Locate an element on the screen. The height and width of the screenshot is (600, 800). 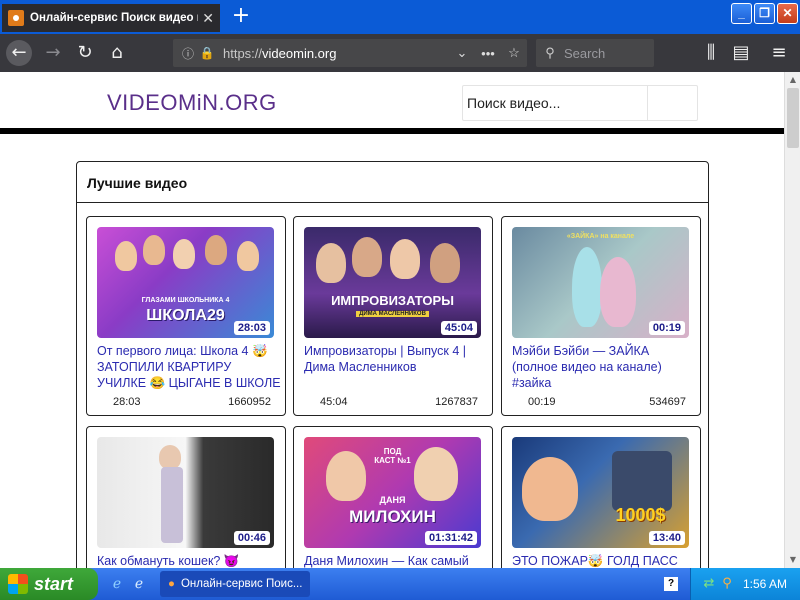
close-tab-icon: ✕ is located at coordinates (208, 18).